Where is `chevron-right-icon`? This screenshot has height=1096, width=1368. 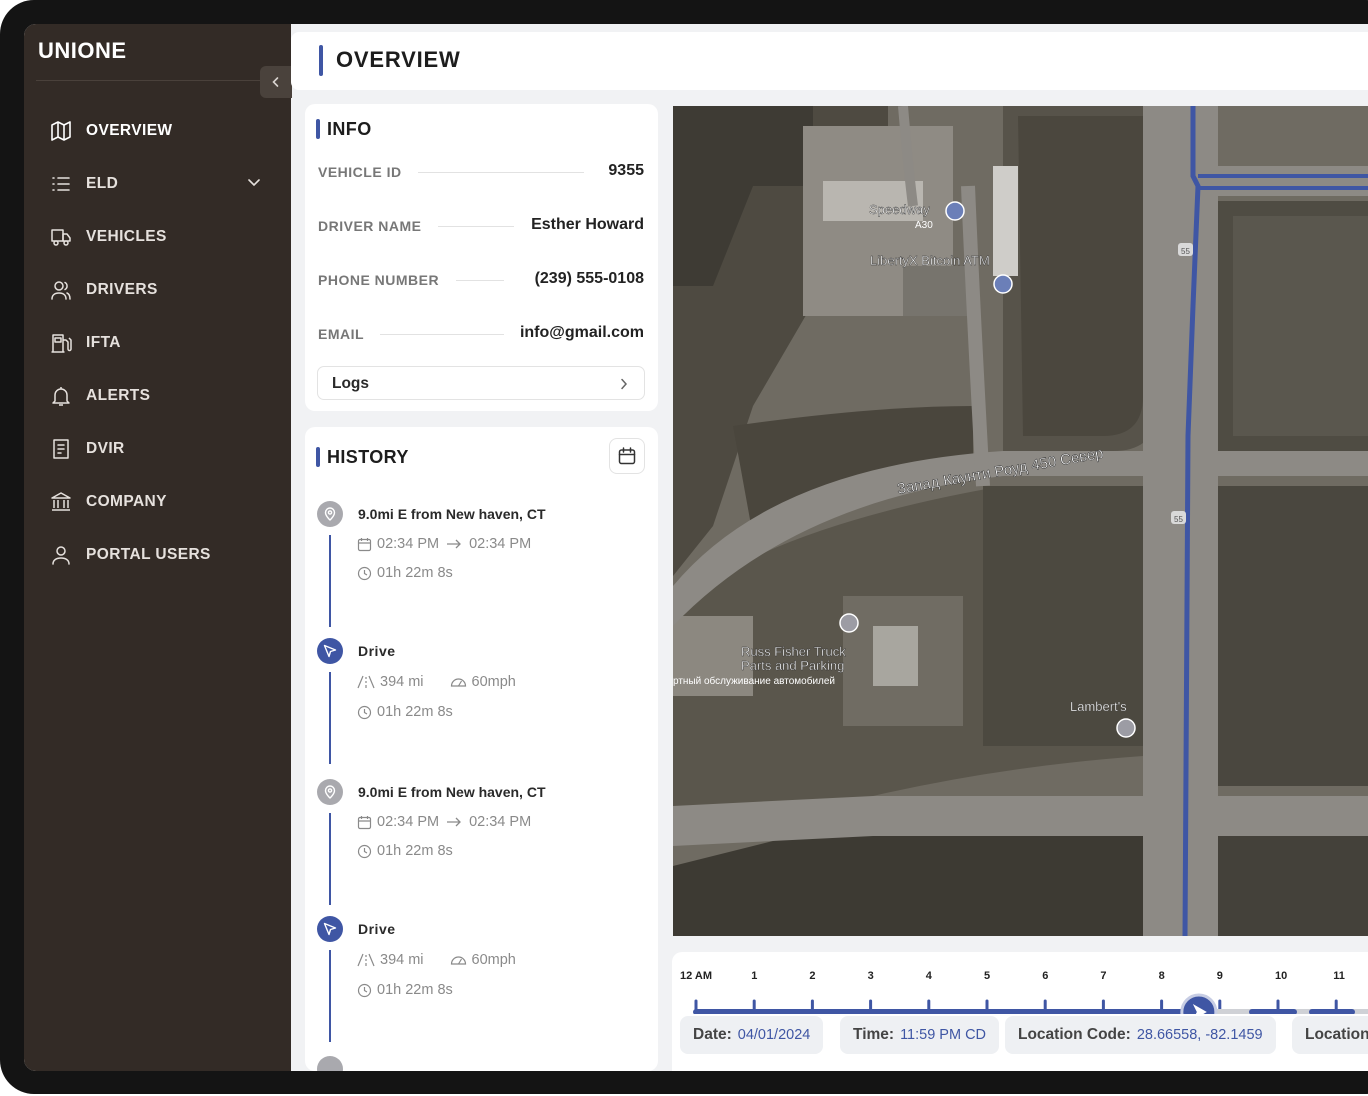
chevron-right-icon is located at coordinates (624, 386).